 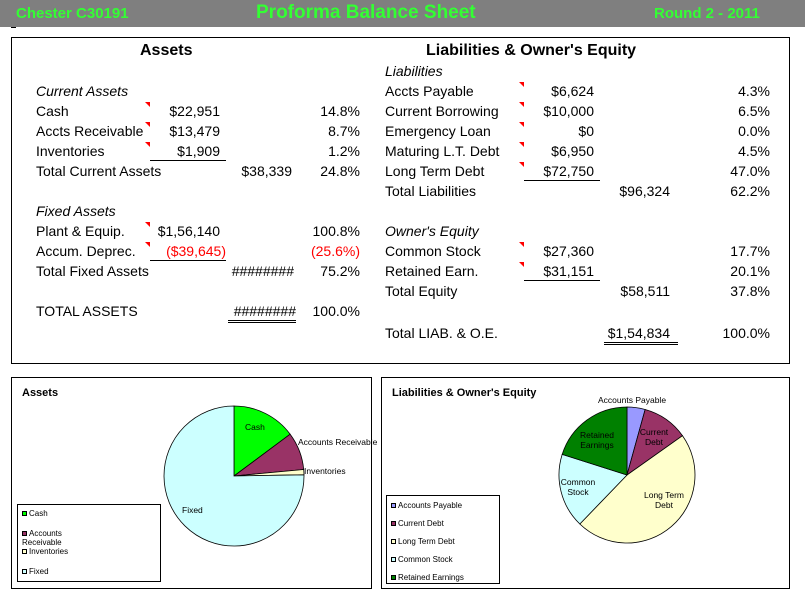 I want to click on total-liab-oe-pct: 100.0%, so click(x=746, y=333).